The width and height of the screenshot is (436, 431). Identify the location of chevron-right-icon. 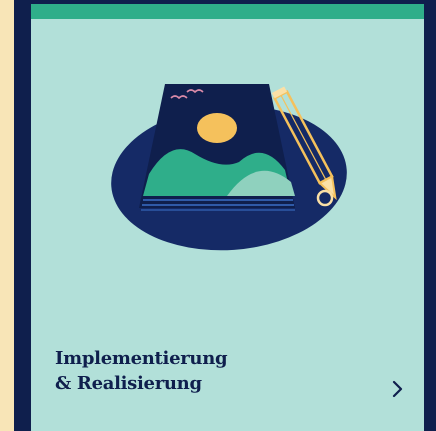
(398, 389).